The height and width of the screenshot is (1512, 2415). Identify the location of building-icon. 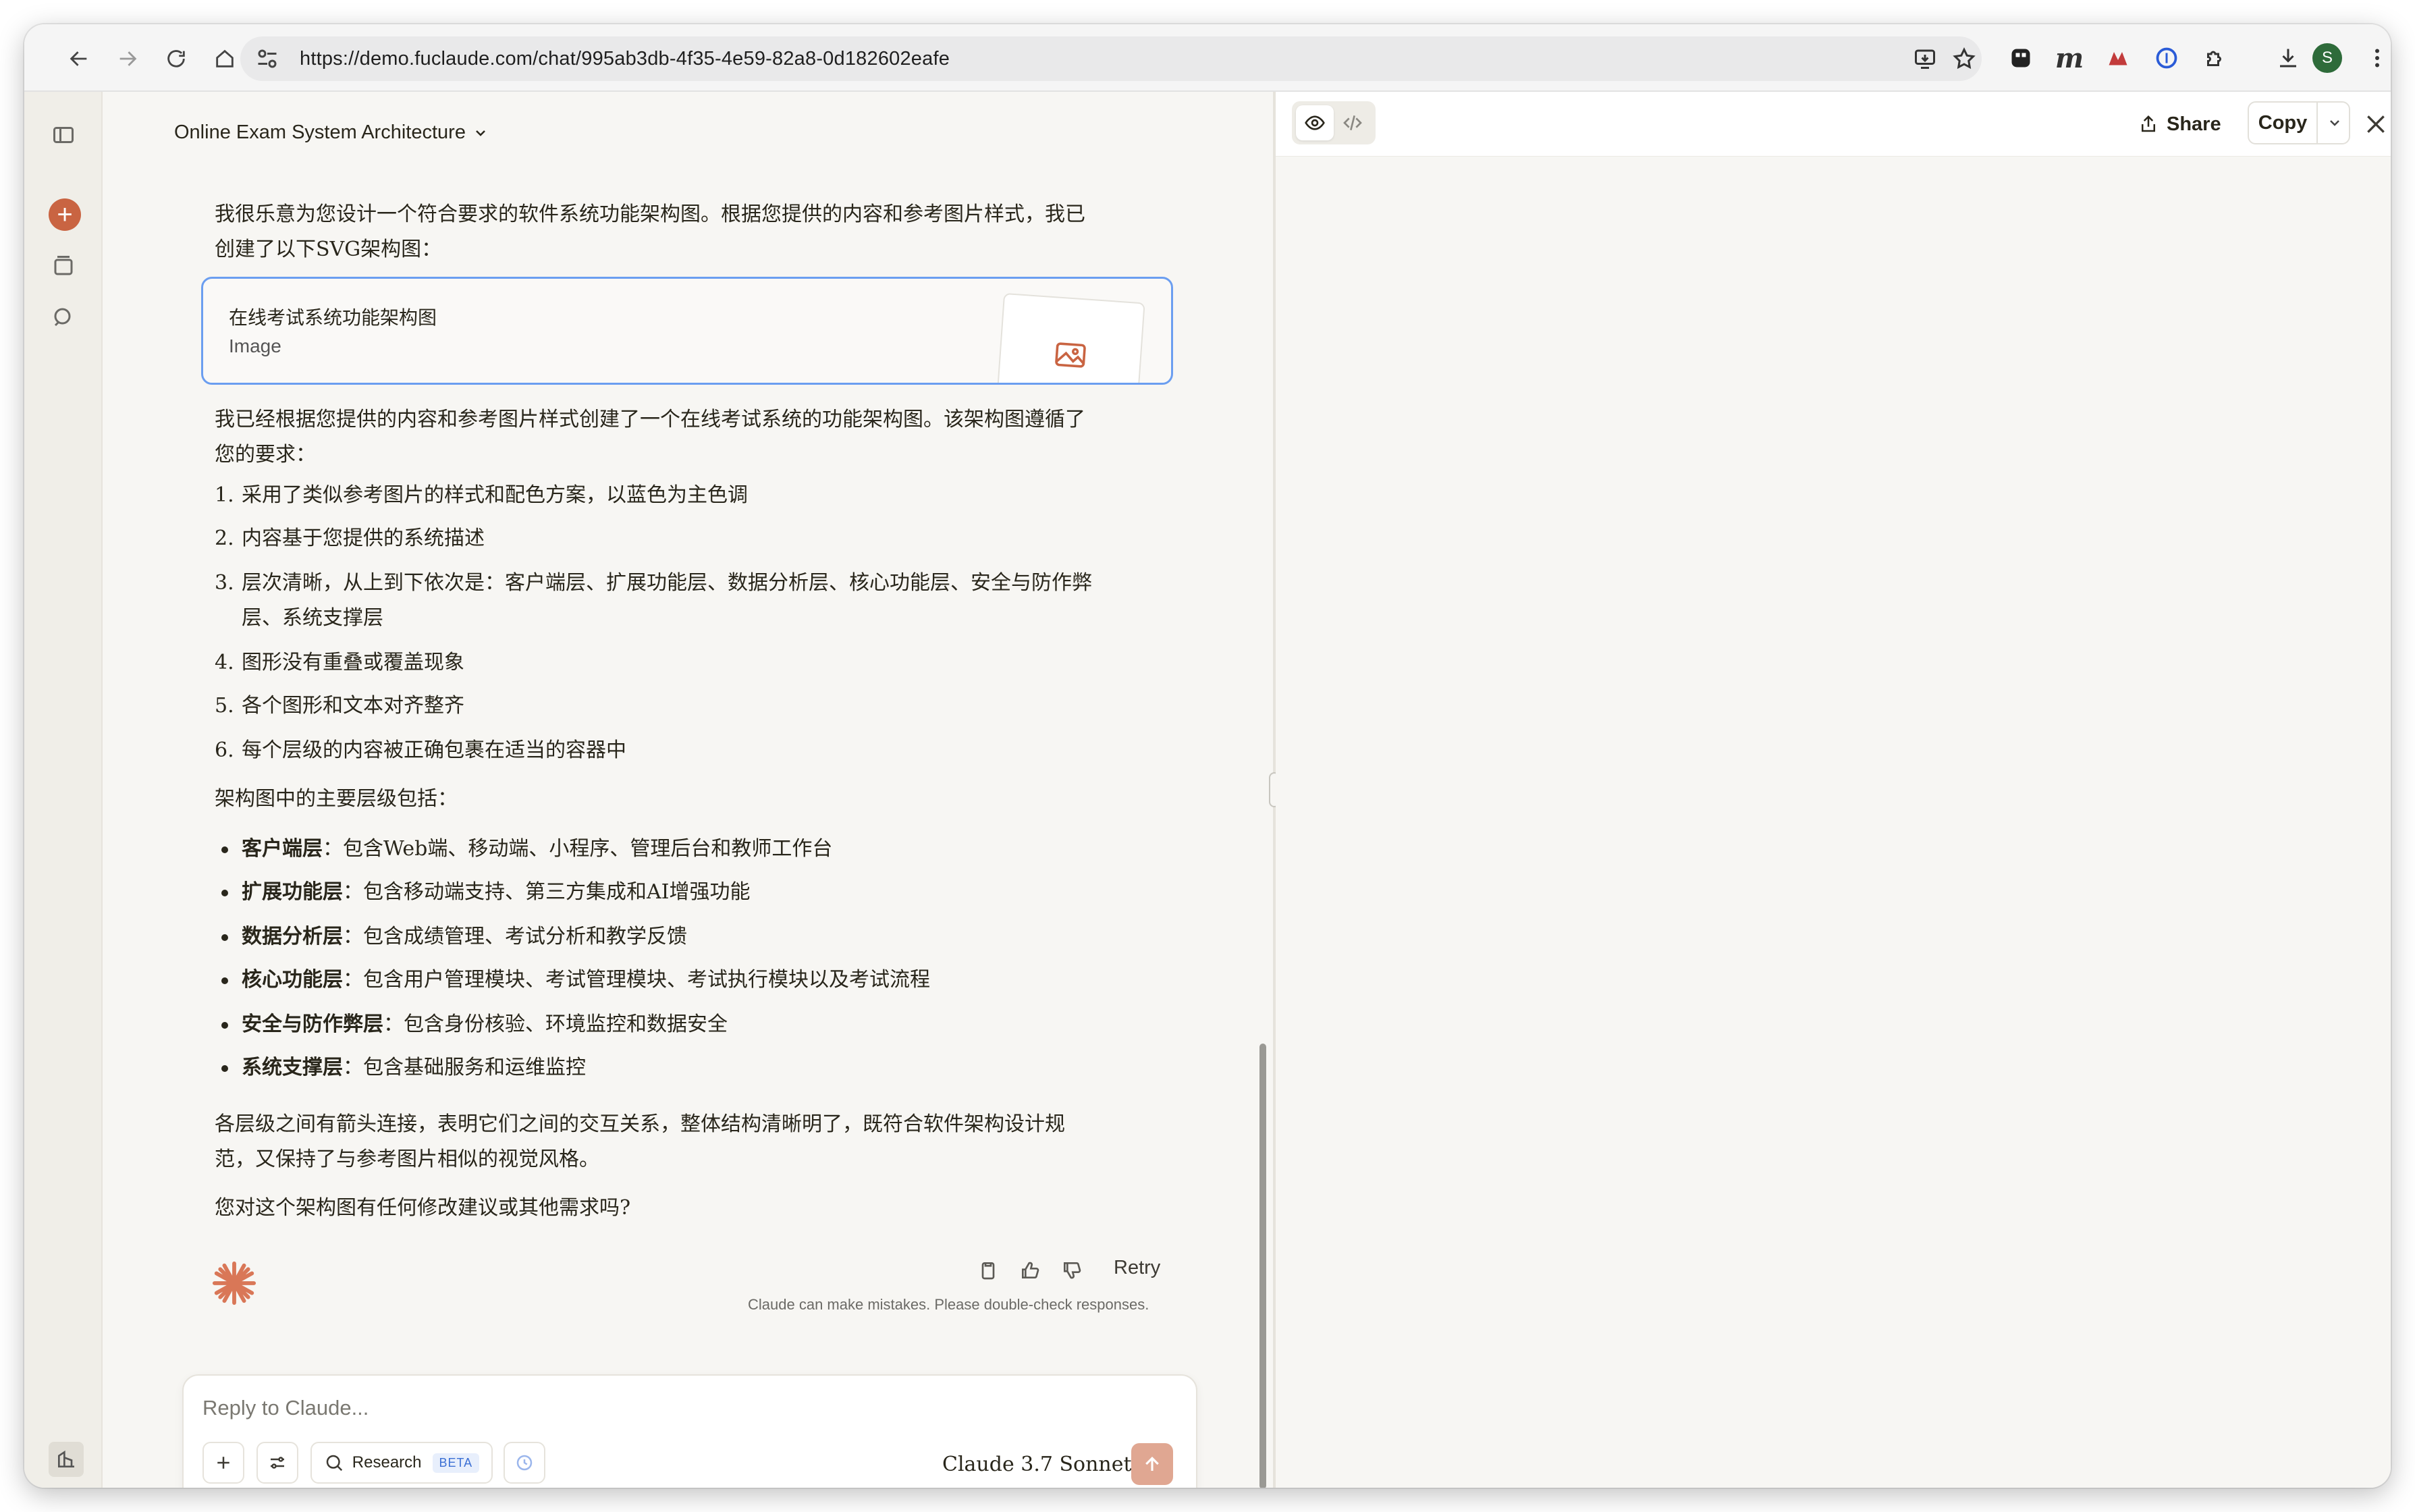
(66, 1458).